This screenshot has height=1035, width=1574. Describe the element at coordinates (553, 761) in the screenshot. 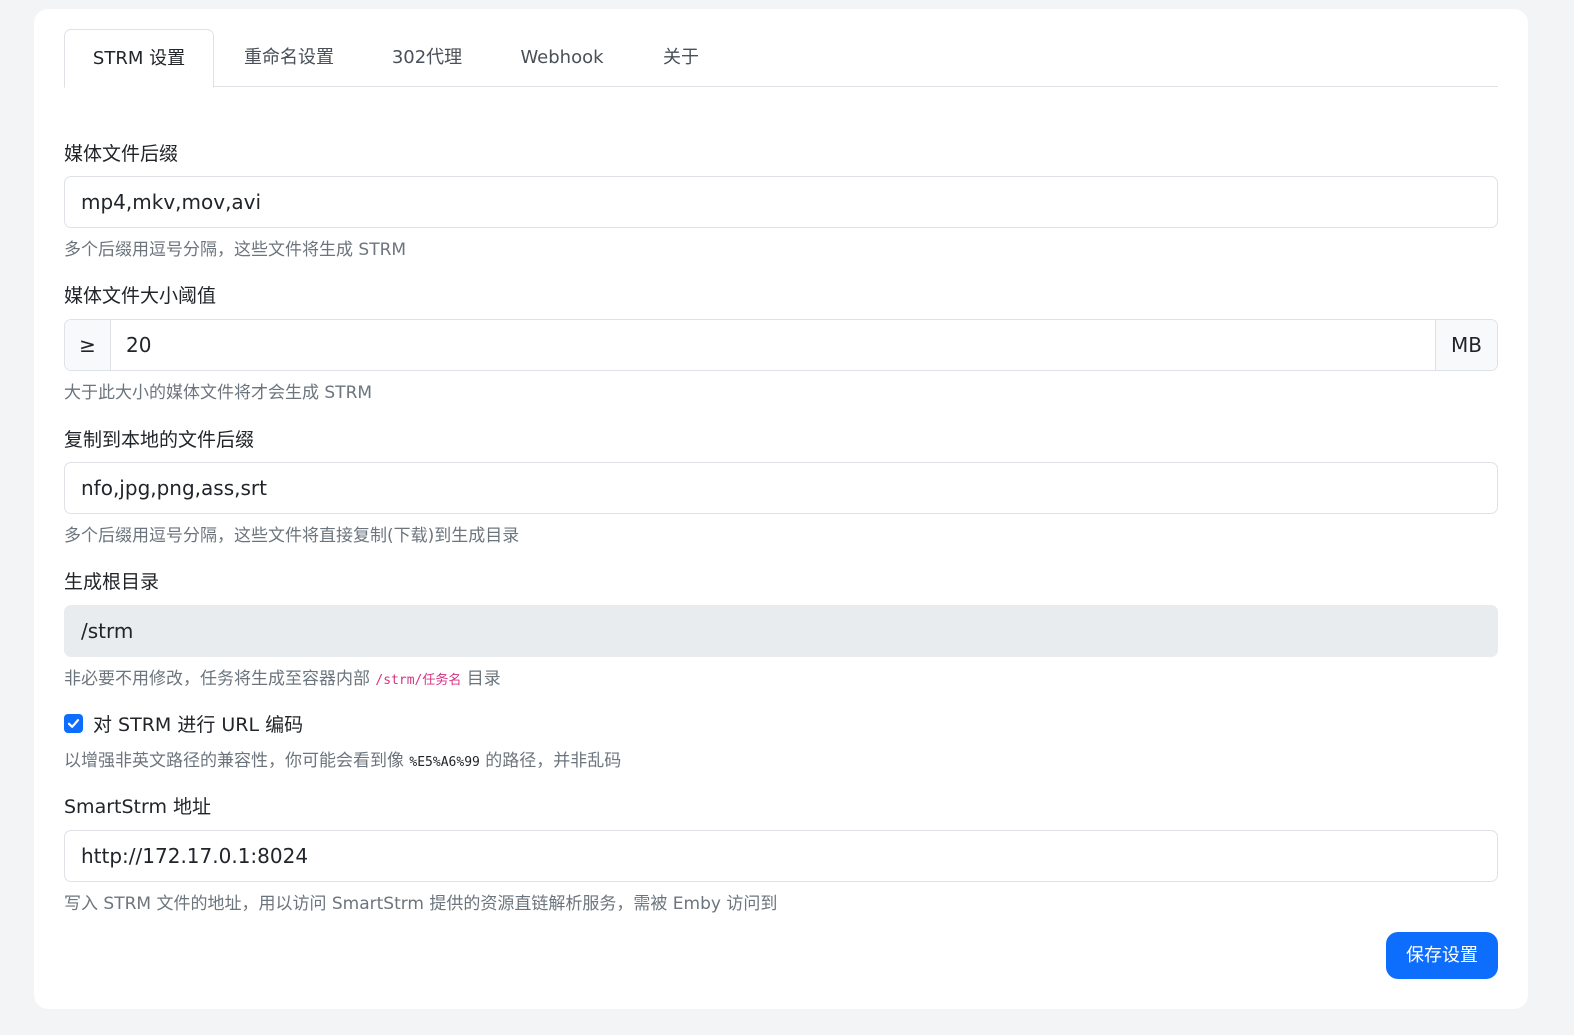

I see `url-encode-help-suffix: 的路径，并非乱码` at that location.